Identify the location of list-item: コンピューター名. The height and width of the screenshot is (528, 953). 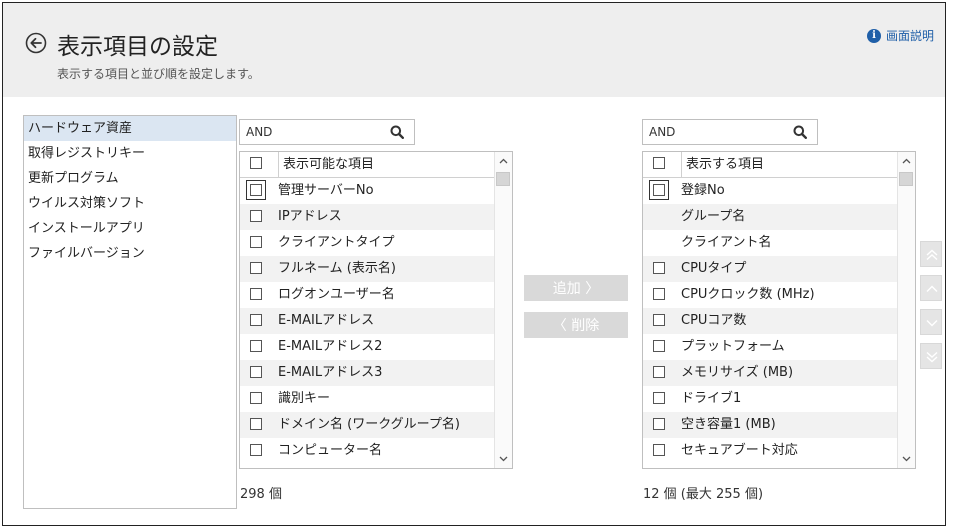
(367, 451).